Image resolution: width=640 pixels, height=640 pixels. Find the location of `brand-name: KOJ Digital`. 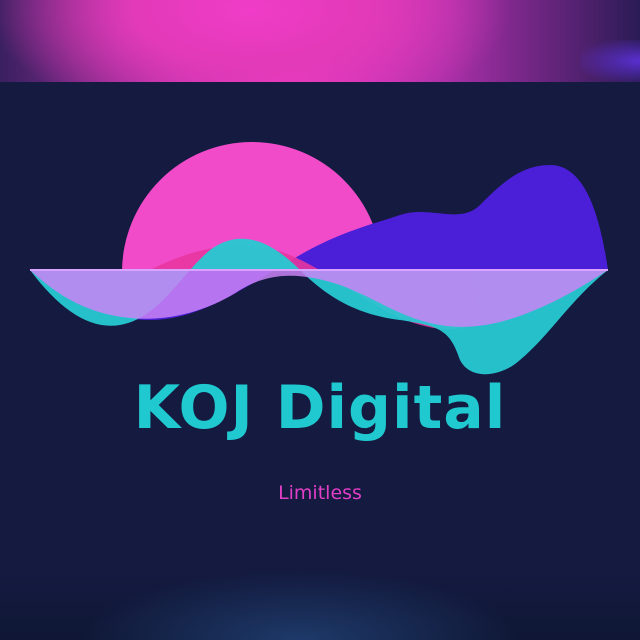

brand-name: KOJ Digital is located at coordinates (320, 408).